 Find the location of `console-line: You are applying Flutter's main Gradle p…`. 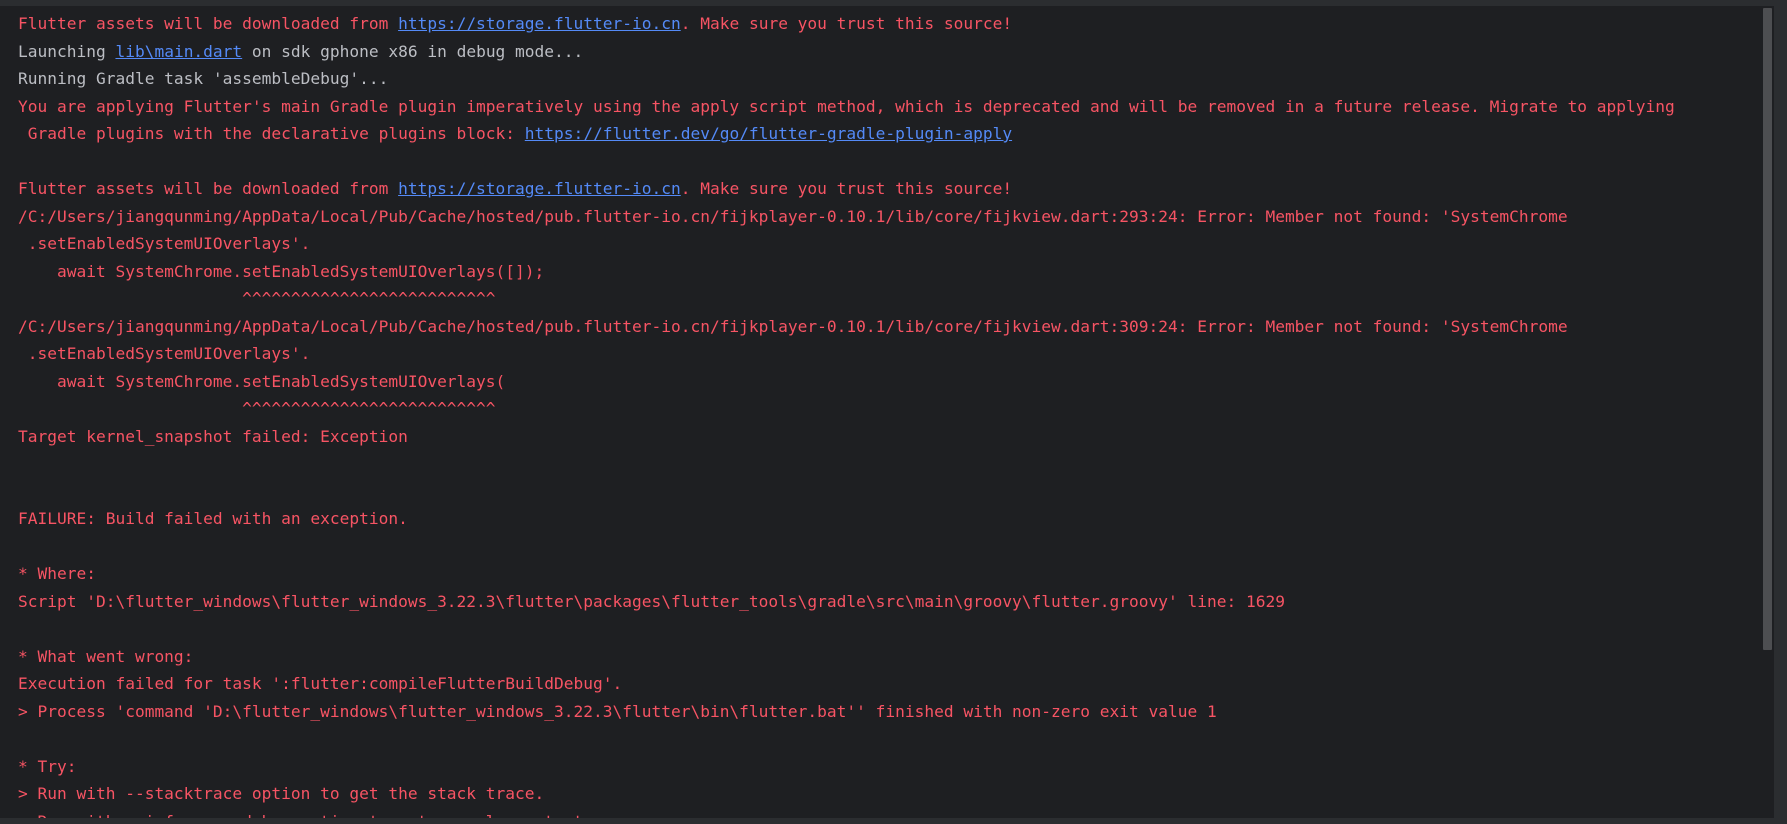

console-line: You are applying Flutter's main Gradle p… is located at coordinates (888, 107).